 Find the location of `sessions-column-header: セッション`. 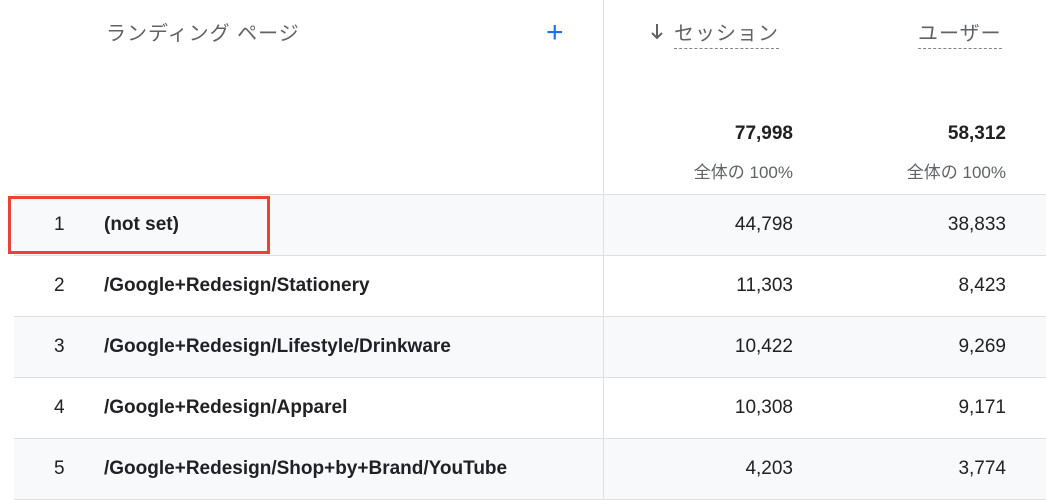

sessions-column-header: セッション is located at coordinates (714, 33).